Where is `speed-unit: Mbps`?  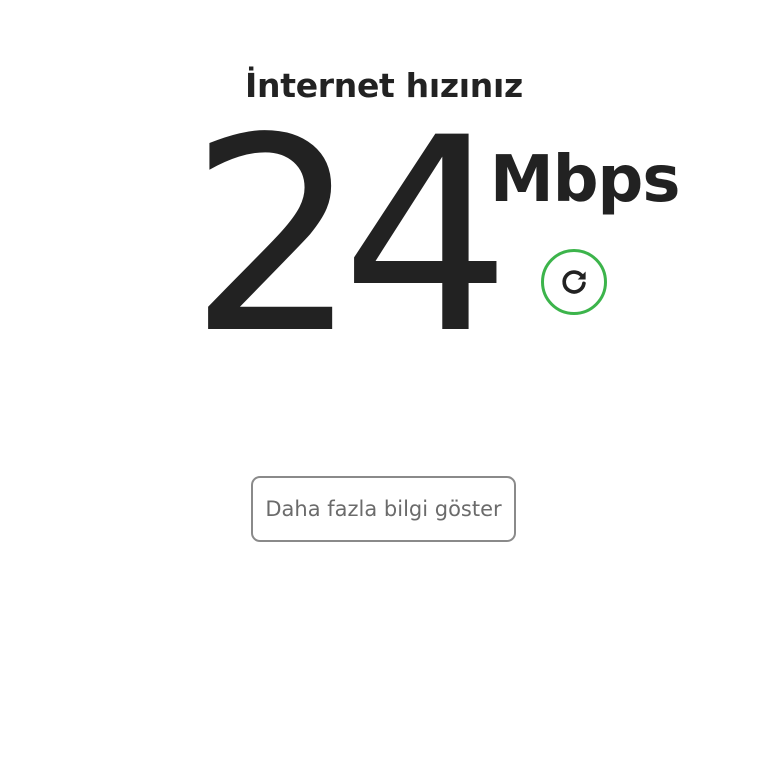
speed-unit: Mbps is located at coordinates (585, 180).